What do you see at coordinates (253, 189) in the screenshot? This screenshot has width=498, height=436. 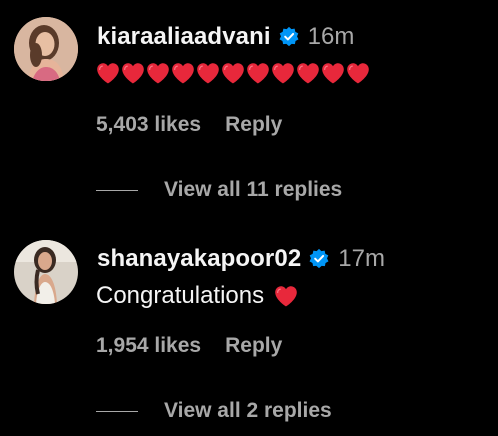 I see `view-replies-label: View all 11 replies` at bounding box center [253, 189].